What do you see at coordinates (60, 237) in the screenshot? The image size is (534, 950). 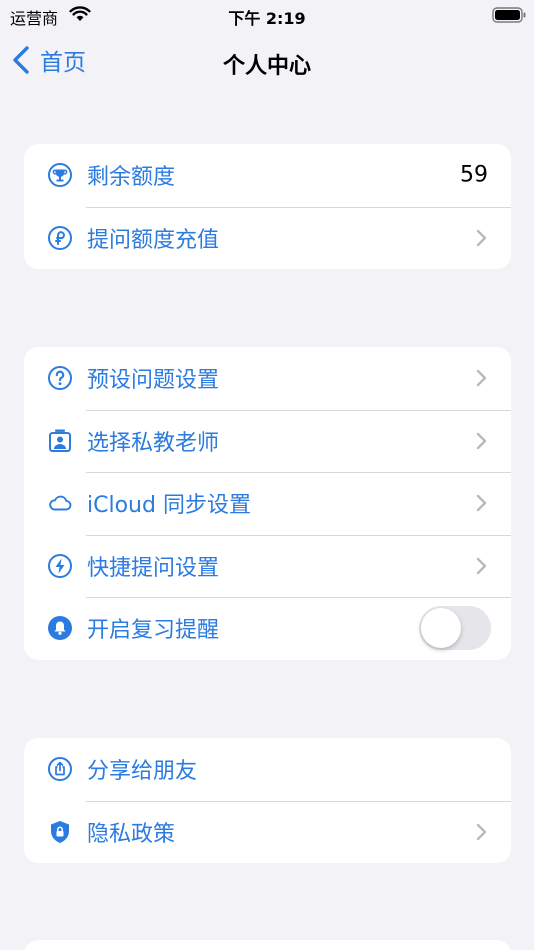 I see `recharge-icon` at bounding box center [60, 237].